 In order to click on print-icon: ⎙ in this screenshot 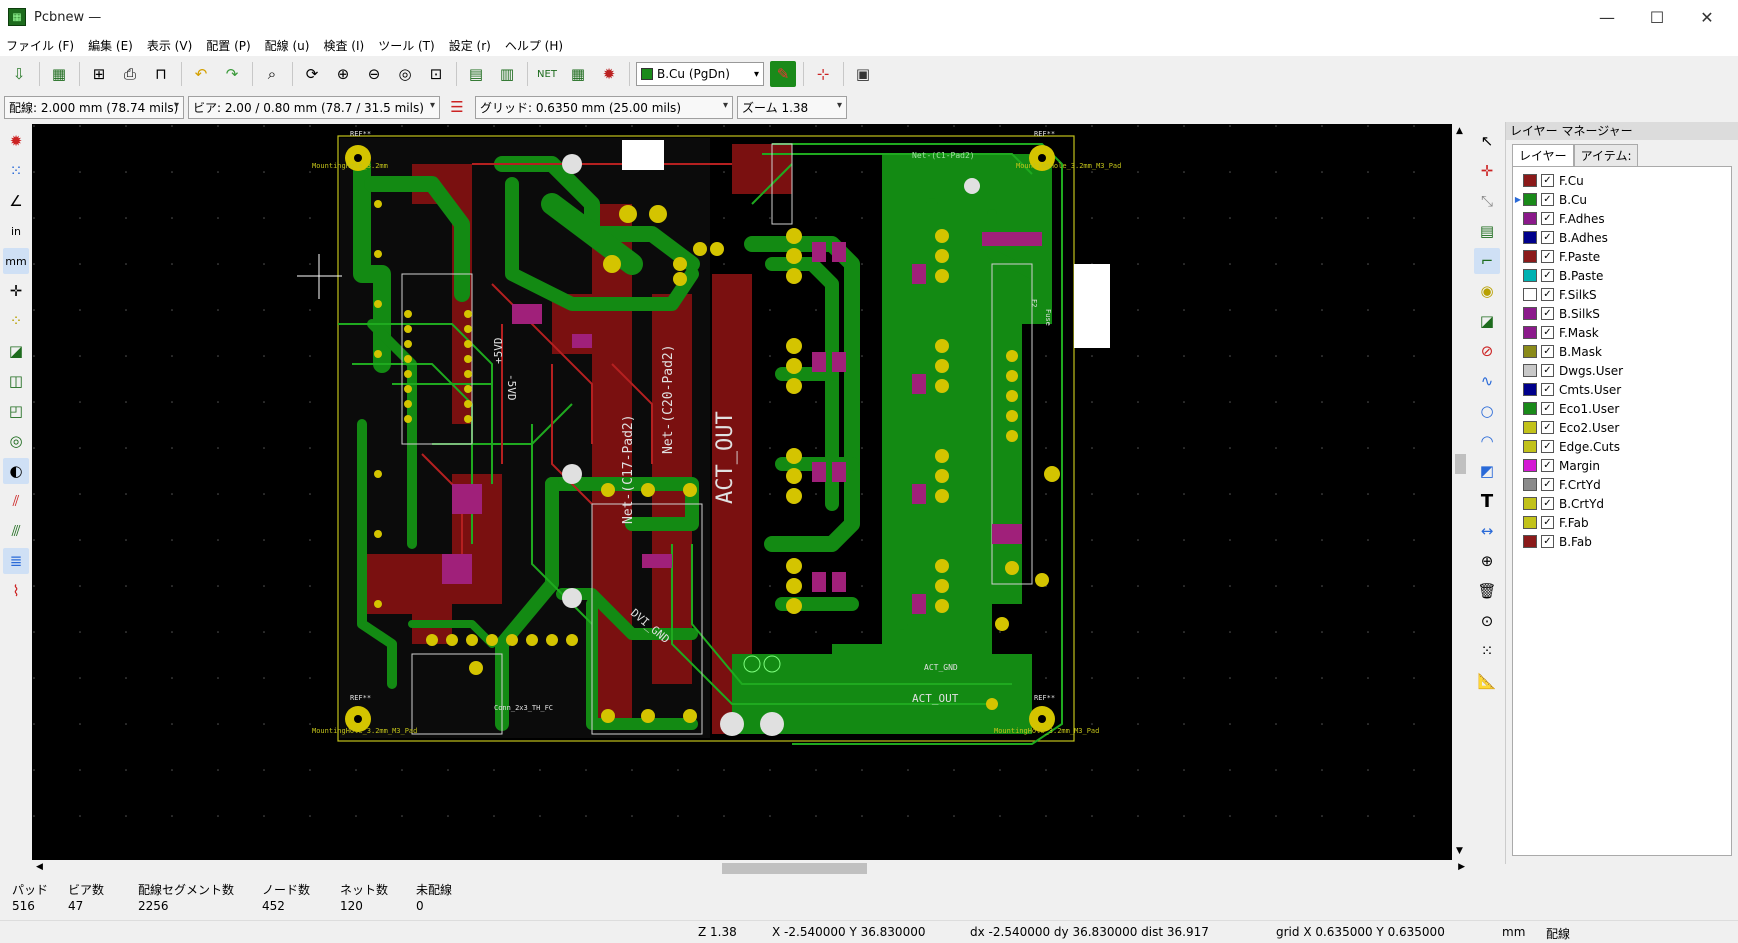, I will do `click(130, 74)`.